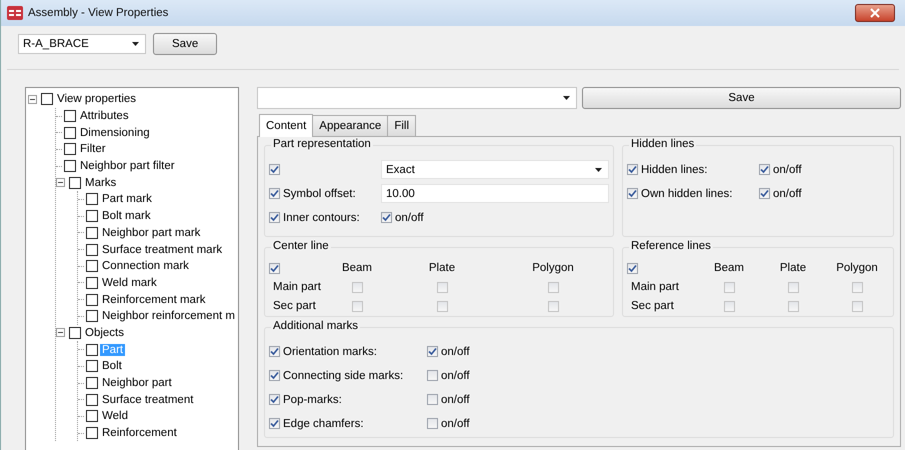 The width and height of the screenshot is (905, 450). What do you see at coordinates (312, 400) in the screenshot?
I see `field-label: Pop-marks:` at bounding box center [312, 400].